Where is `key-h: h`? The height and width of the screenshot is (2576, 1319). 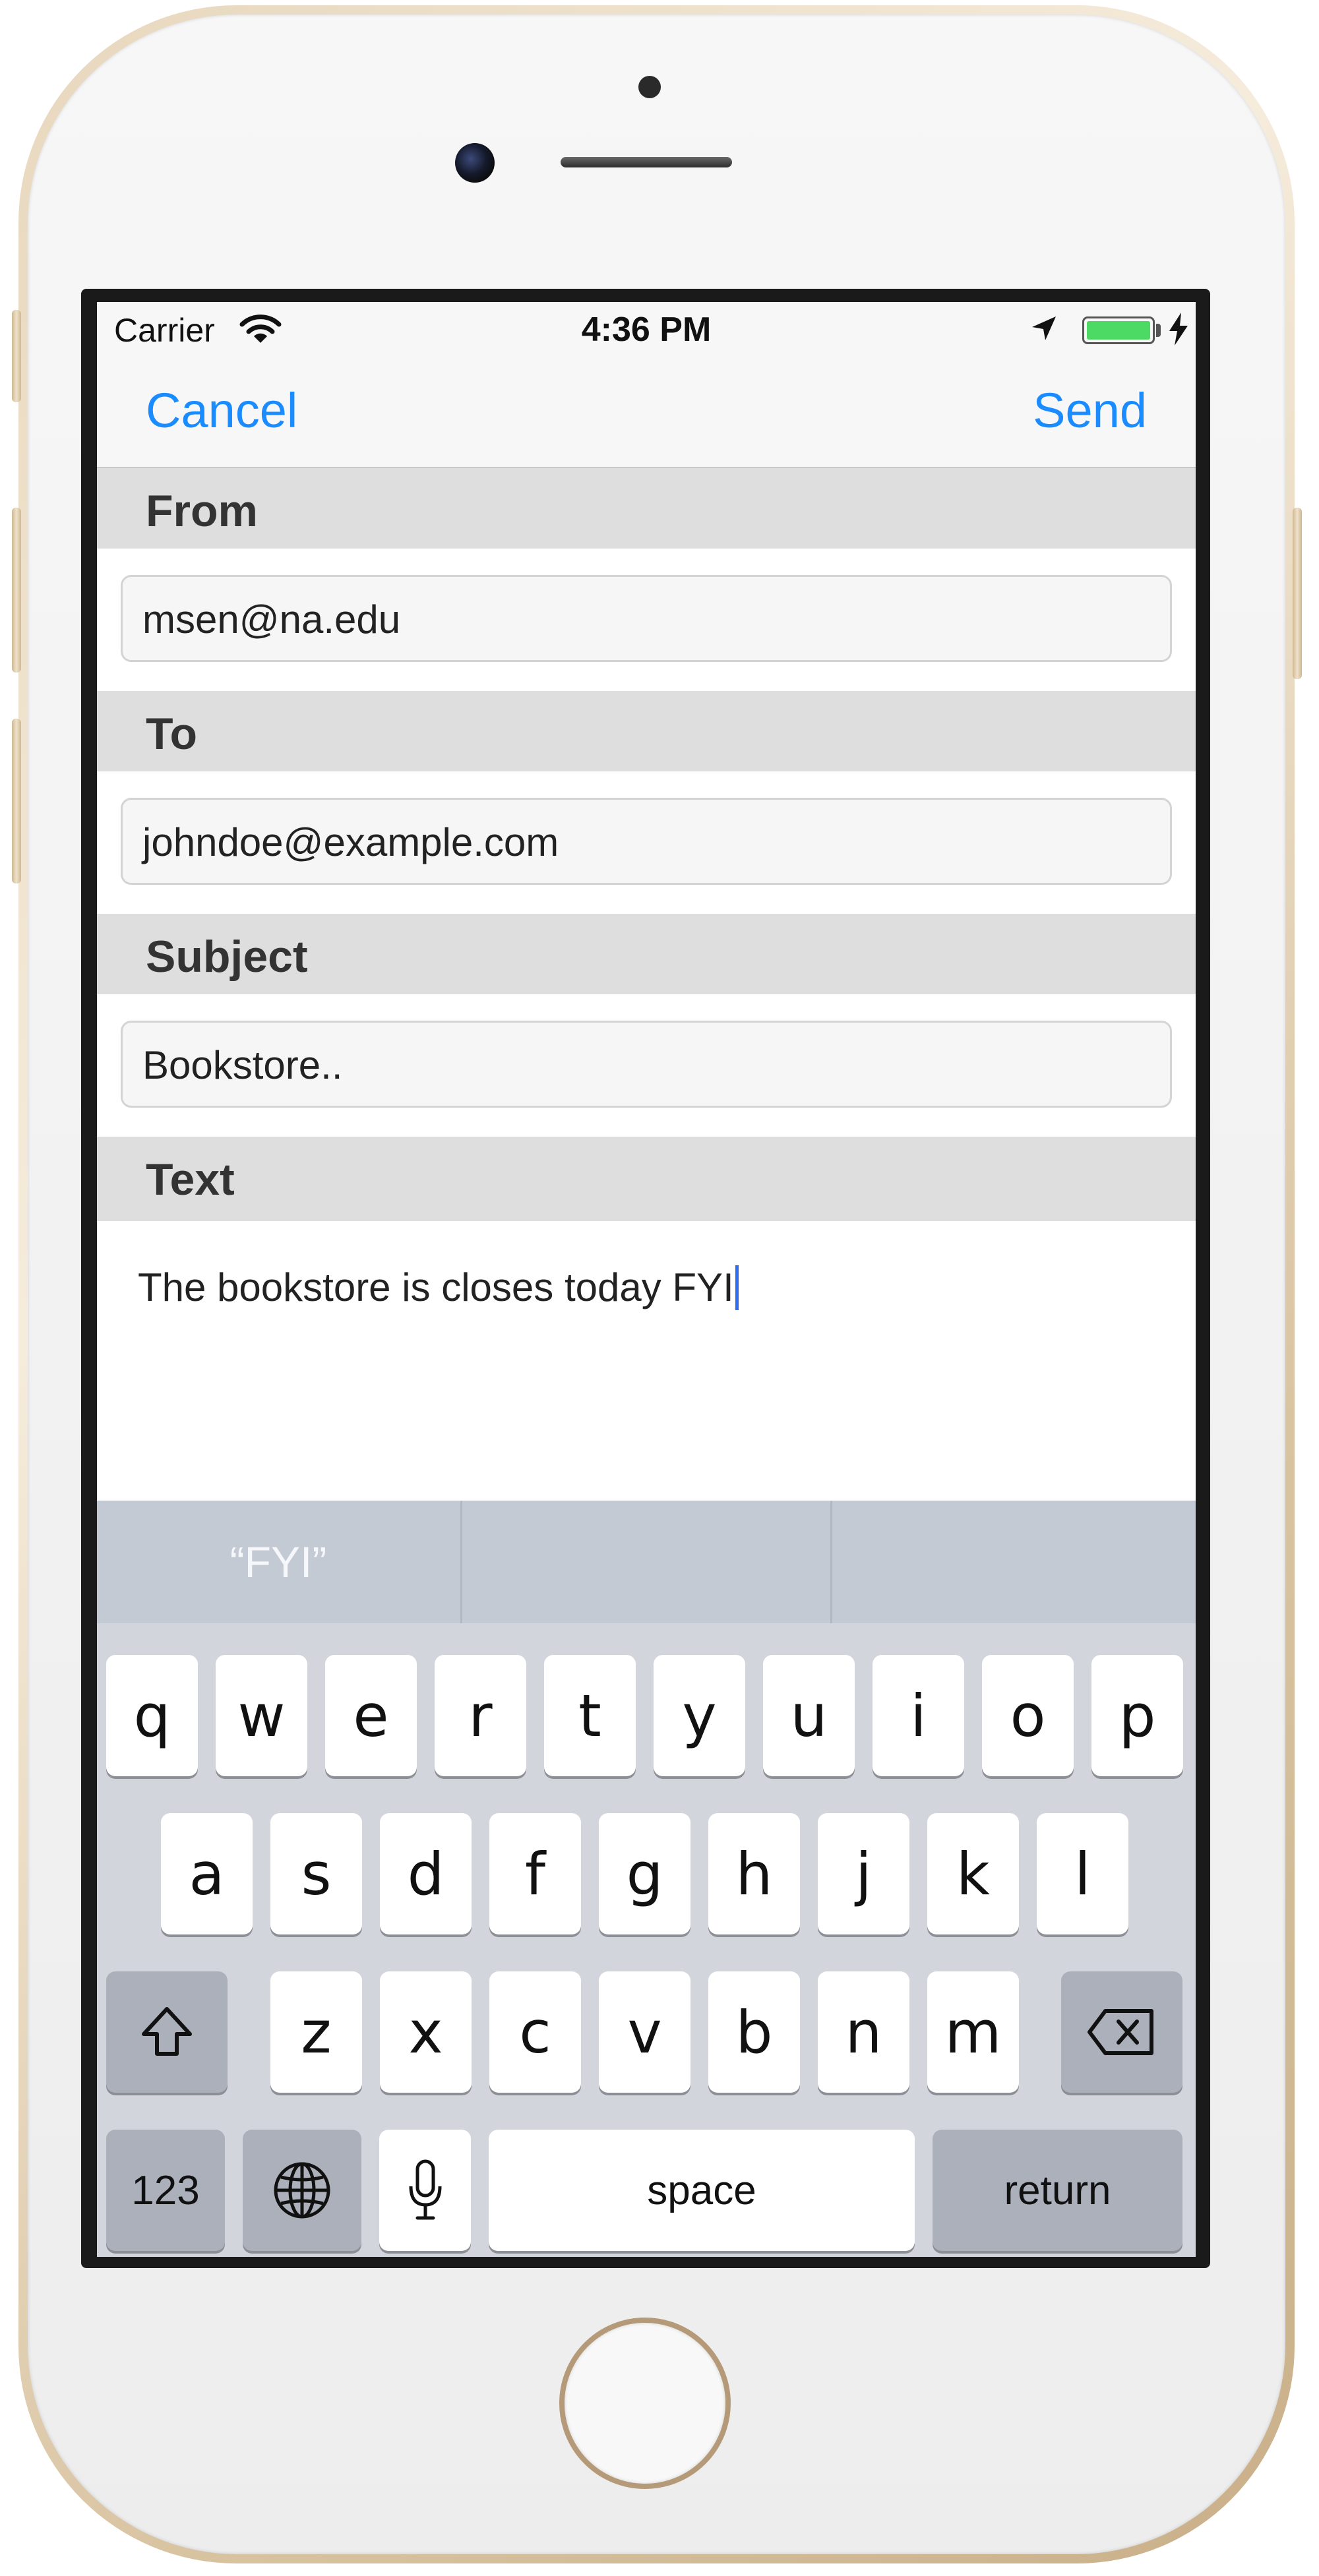
key-h: h is located at coordinates (754, 1873).